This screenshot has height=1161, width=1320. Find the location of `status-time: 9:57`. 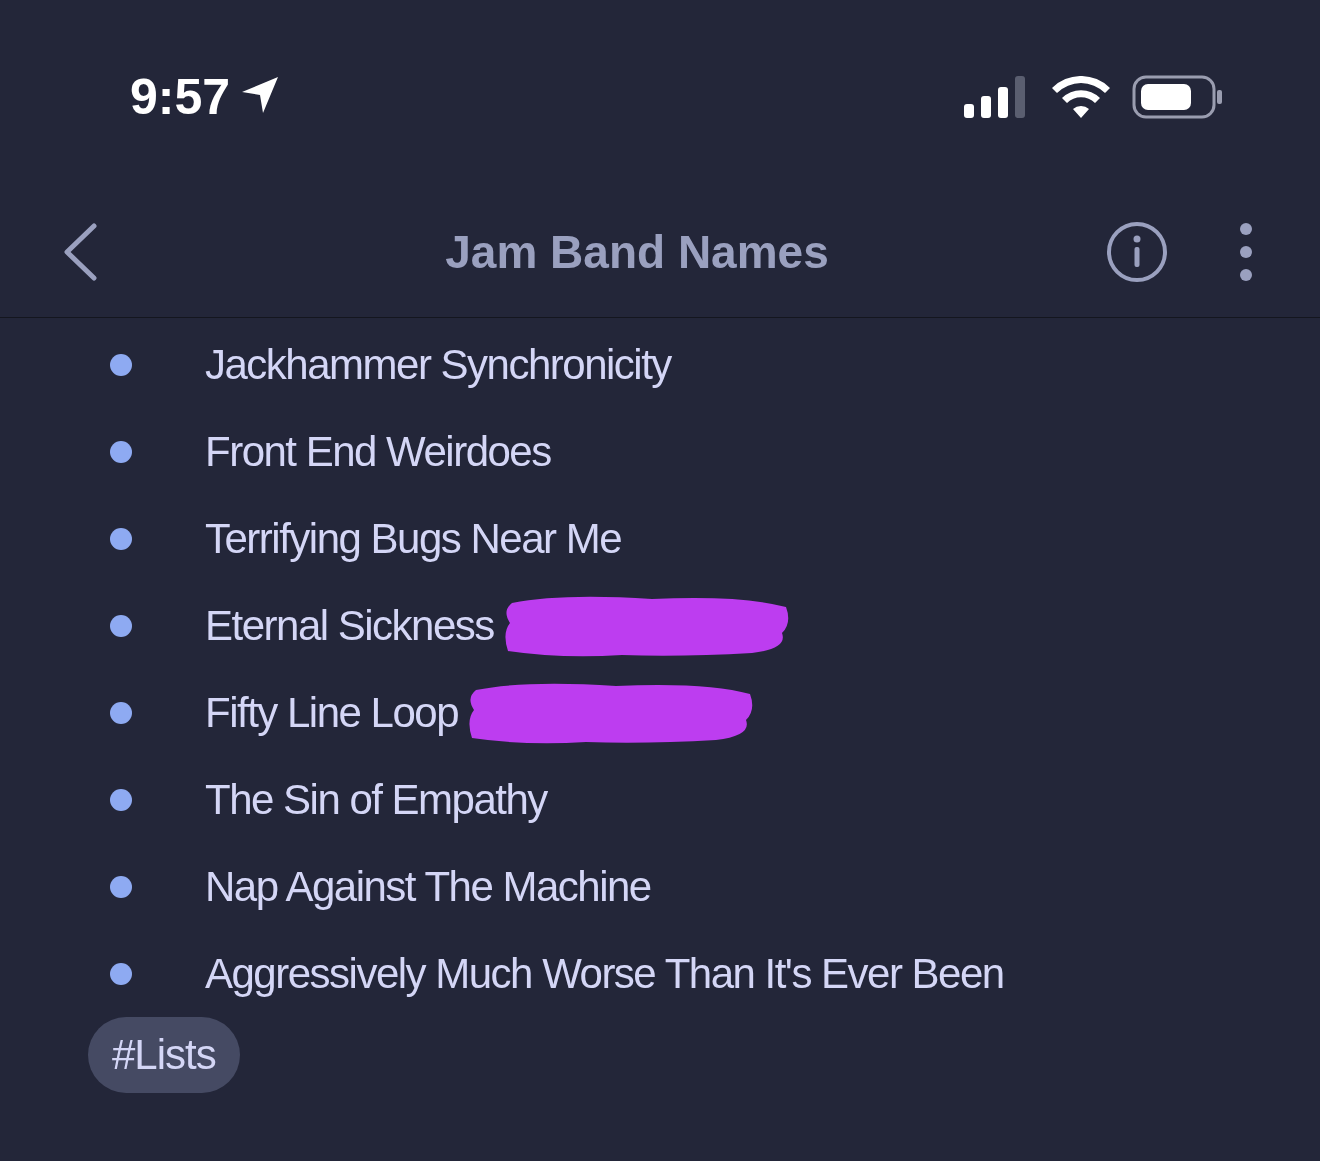

status-time: 9:57 is located at coordinates (180, 97).